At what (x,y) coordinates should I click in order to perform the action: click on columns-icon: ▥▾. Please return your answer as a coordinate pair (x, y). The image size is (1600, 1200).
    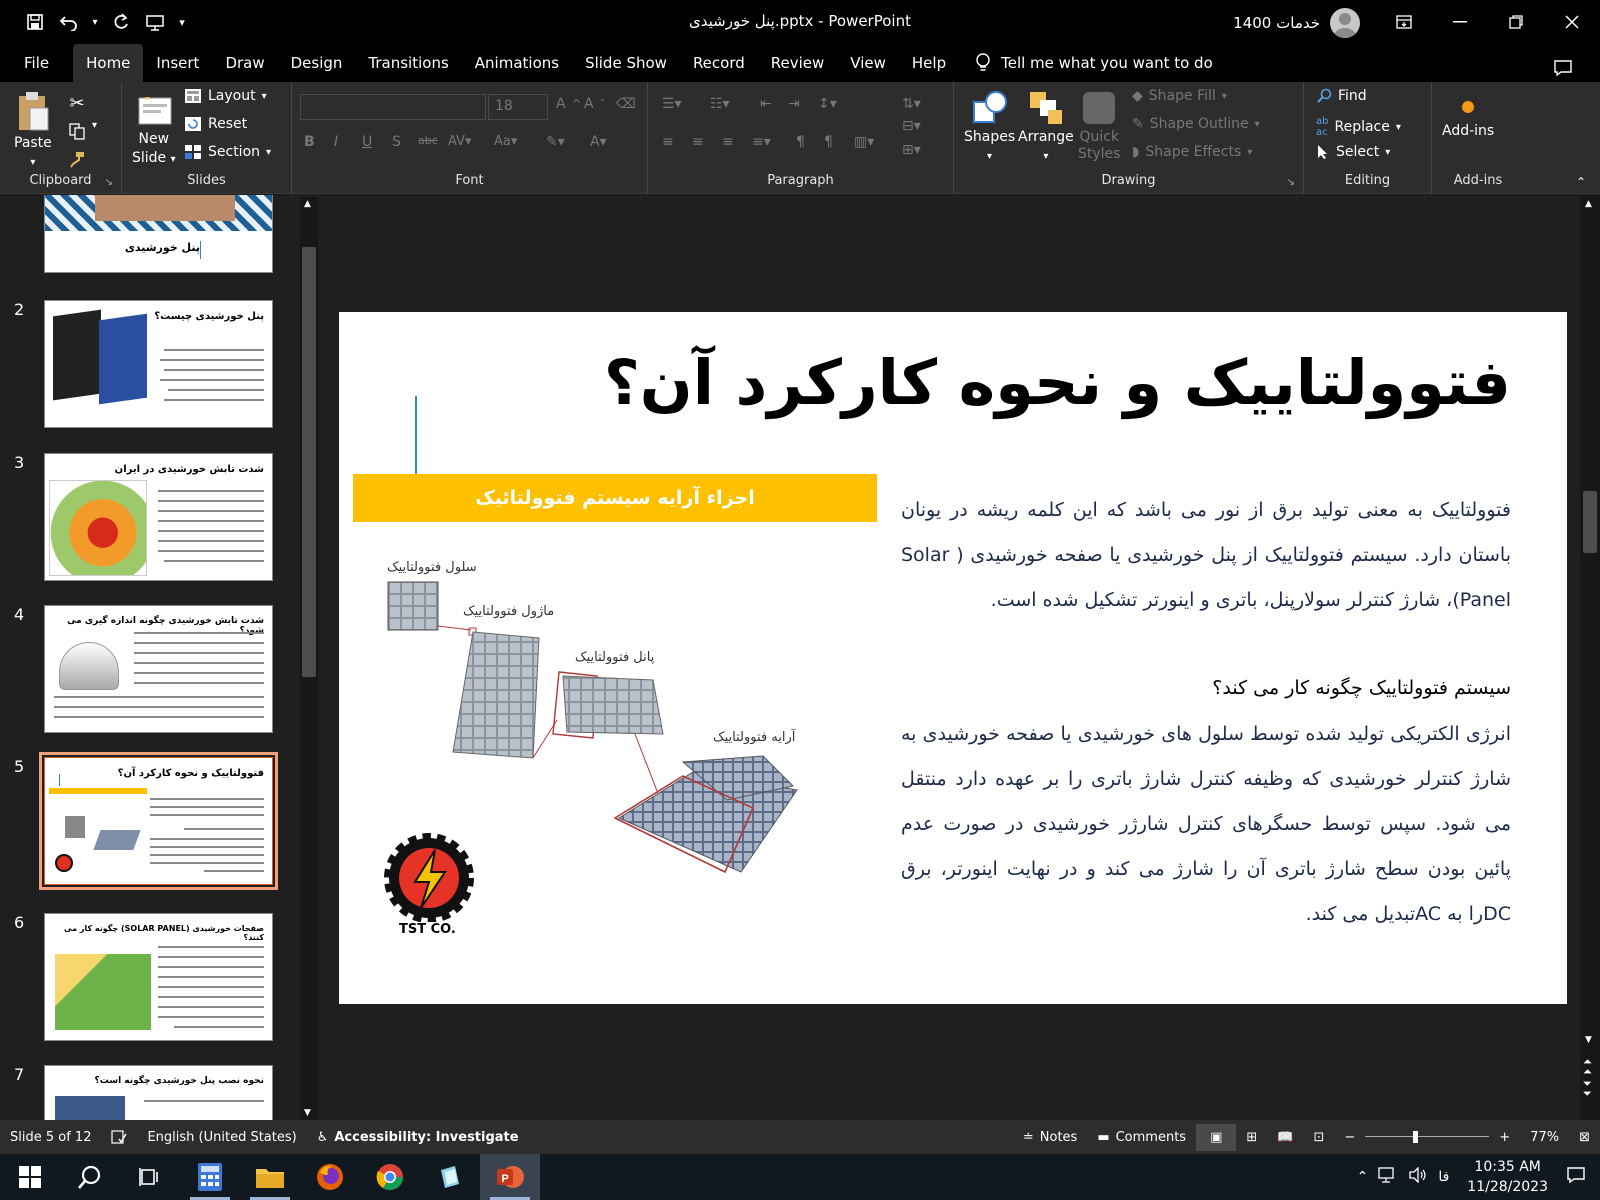
    Looking at the image, I should click on (864, 142).